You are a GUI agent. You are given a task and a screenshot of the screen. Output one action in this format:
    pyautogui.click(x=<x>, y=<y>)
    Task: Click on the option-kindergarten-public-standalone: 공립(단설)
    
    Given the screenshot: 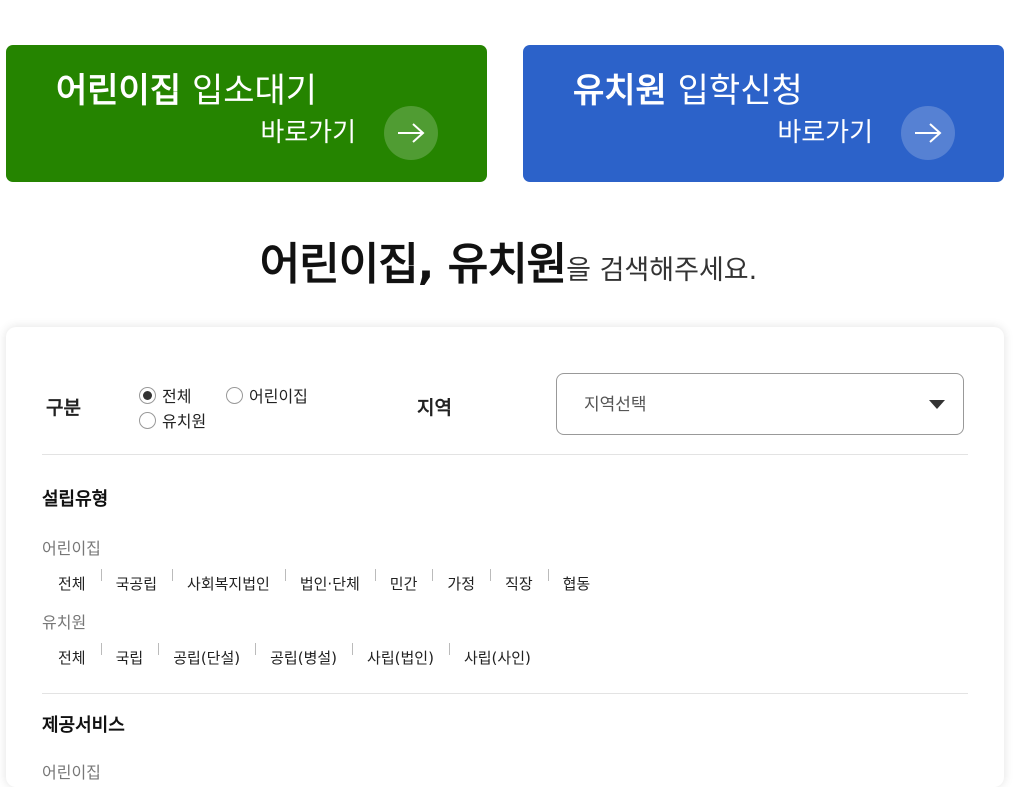 What is the action you would take?
    pyautogui.click(x=206, y=655)
    